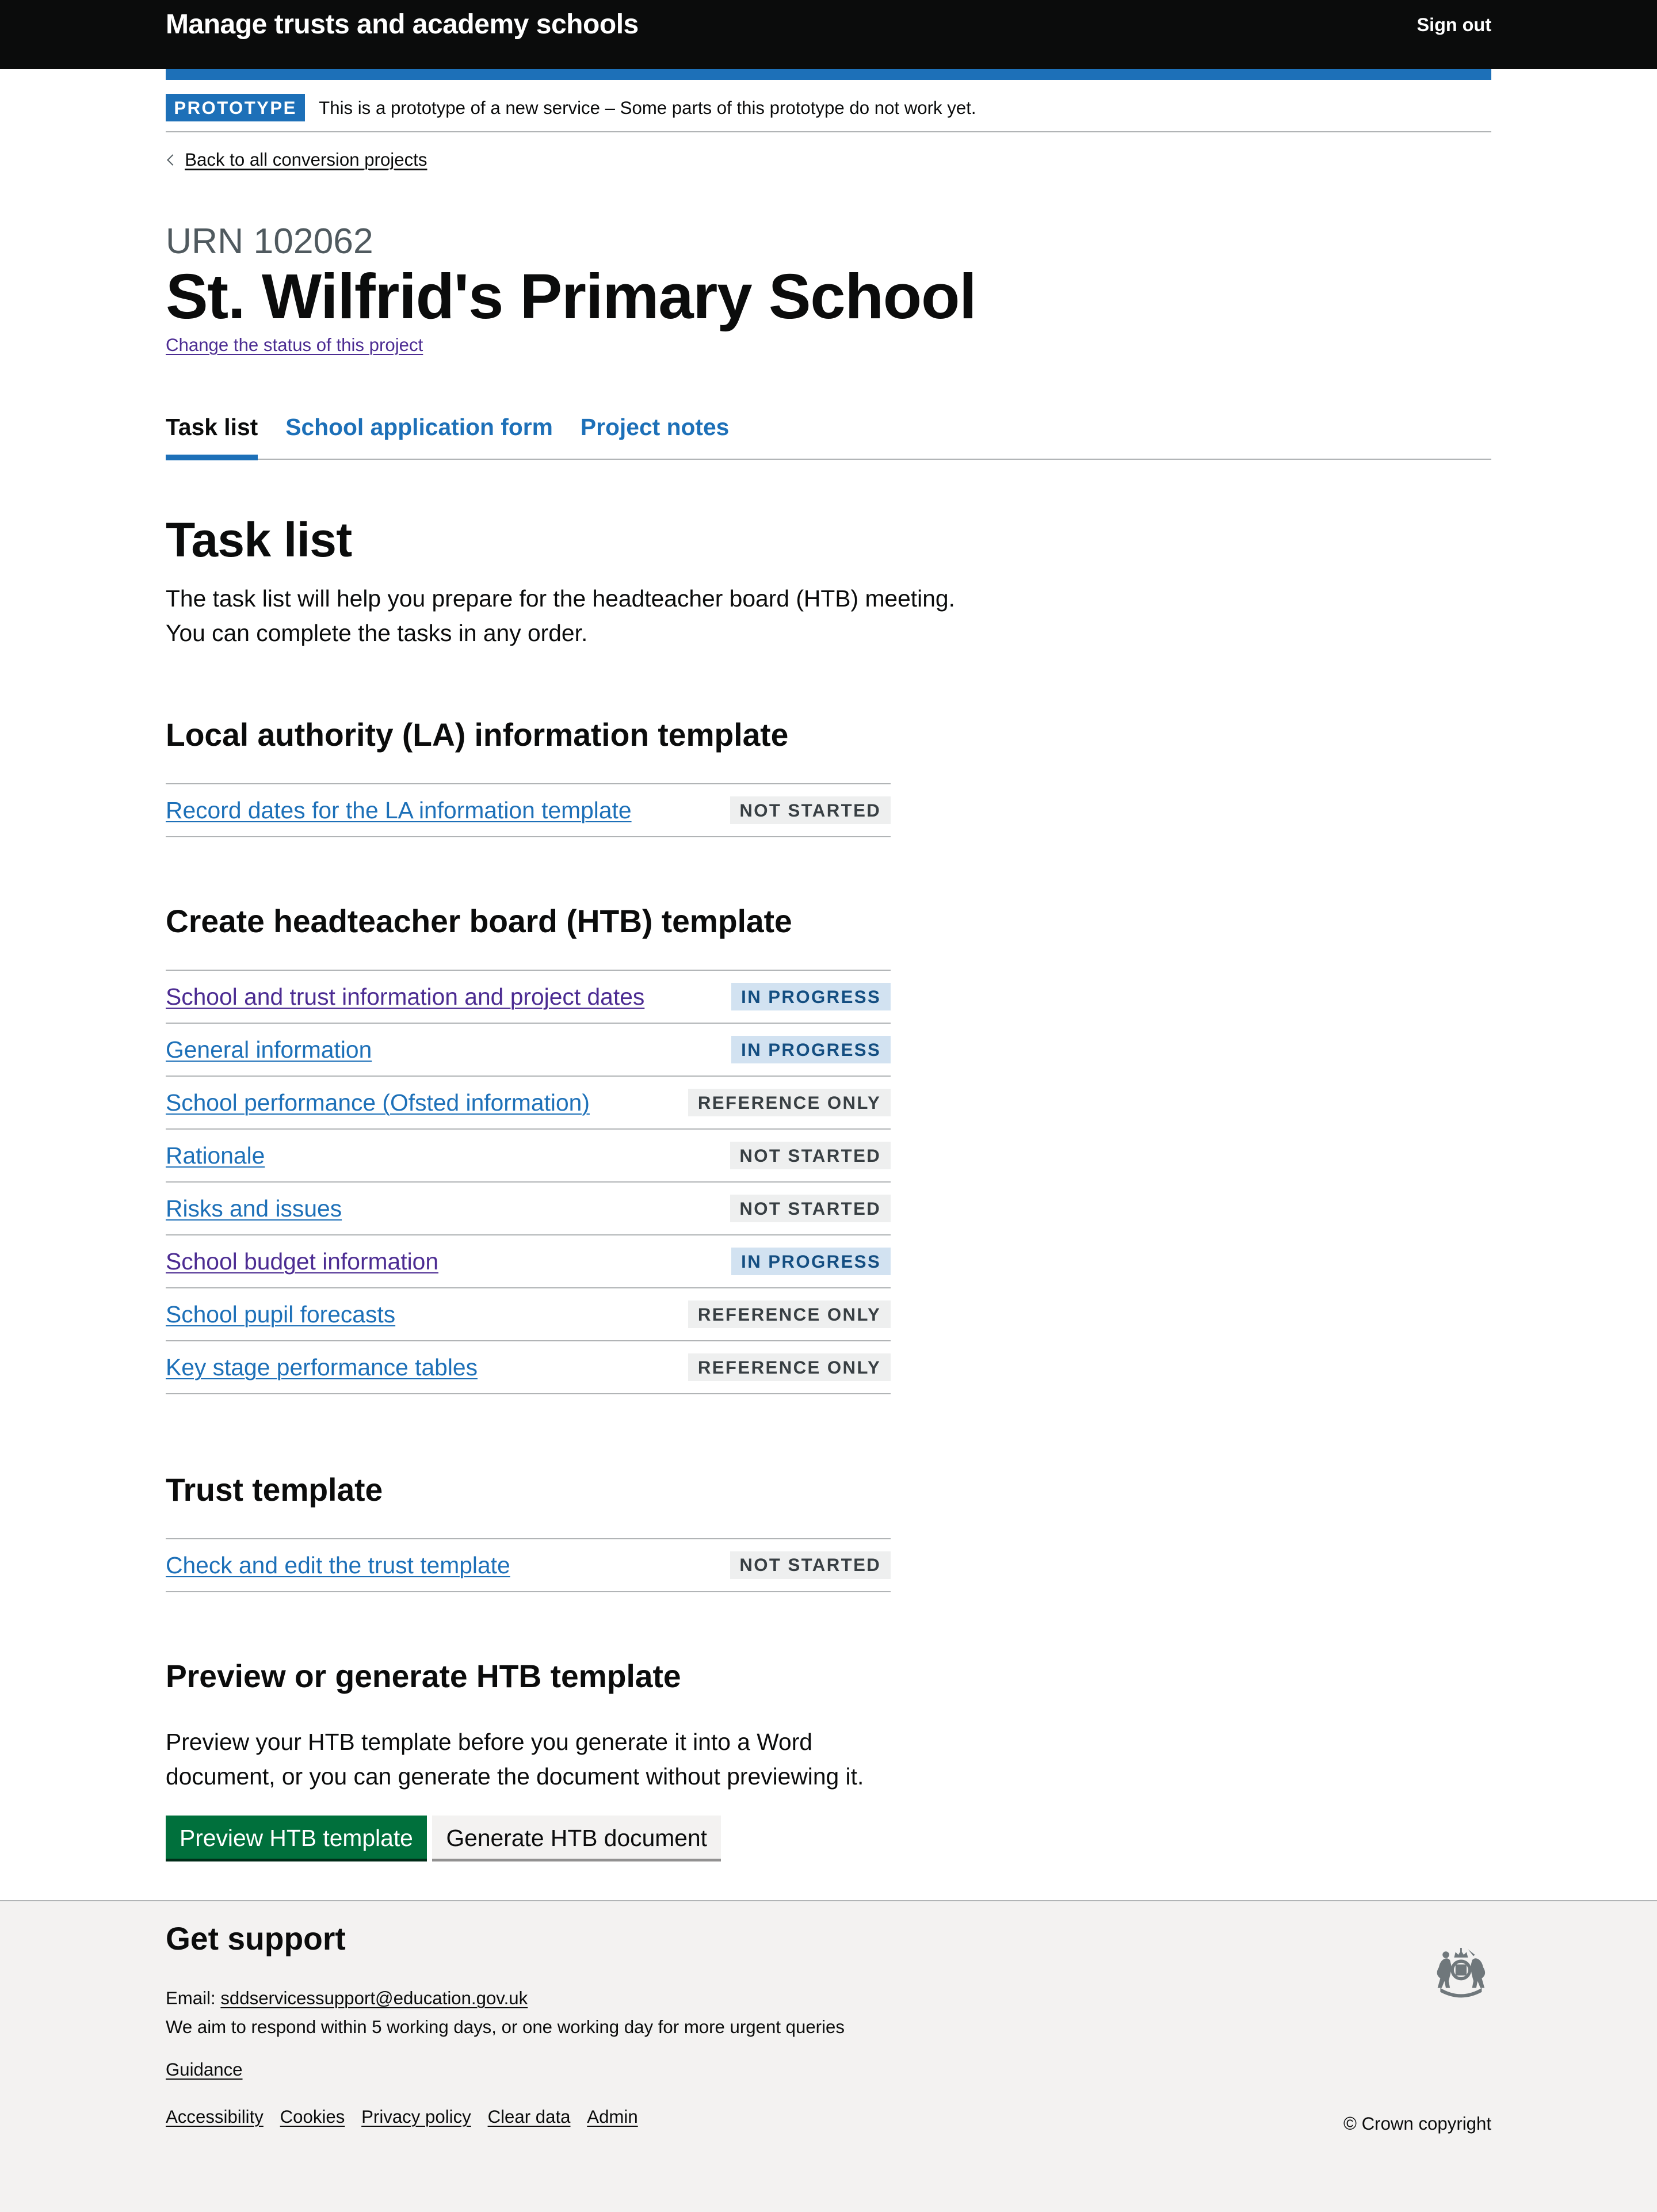  Describe the element at coordinates (571, 296) in the screenshot. I see `page-title: St. Wilfrid's Primary School` at that location.